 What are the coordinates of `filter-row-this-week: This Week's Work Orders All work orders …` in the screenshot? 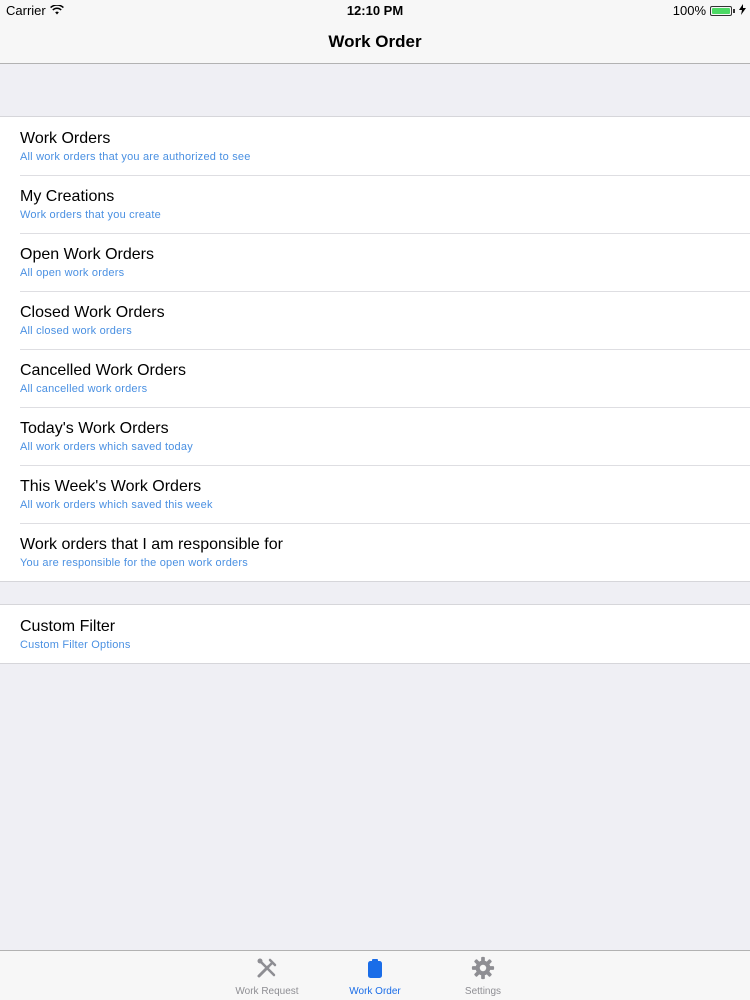 It's located at (375, 494).